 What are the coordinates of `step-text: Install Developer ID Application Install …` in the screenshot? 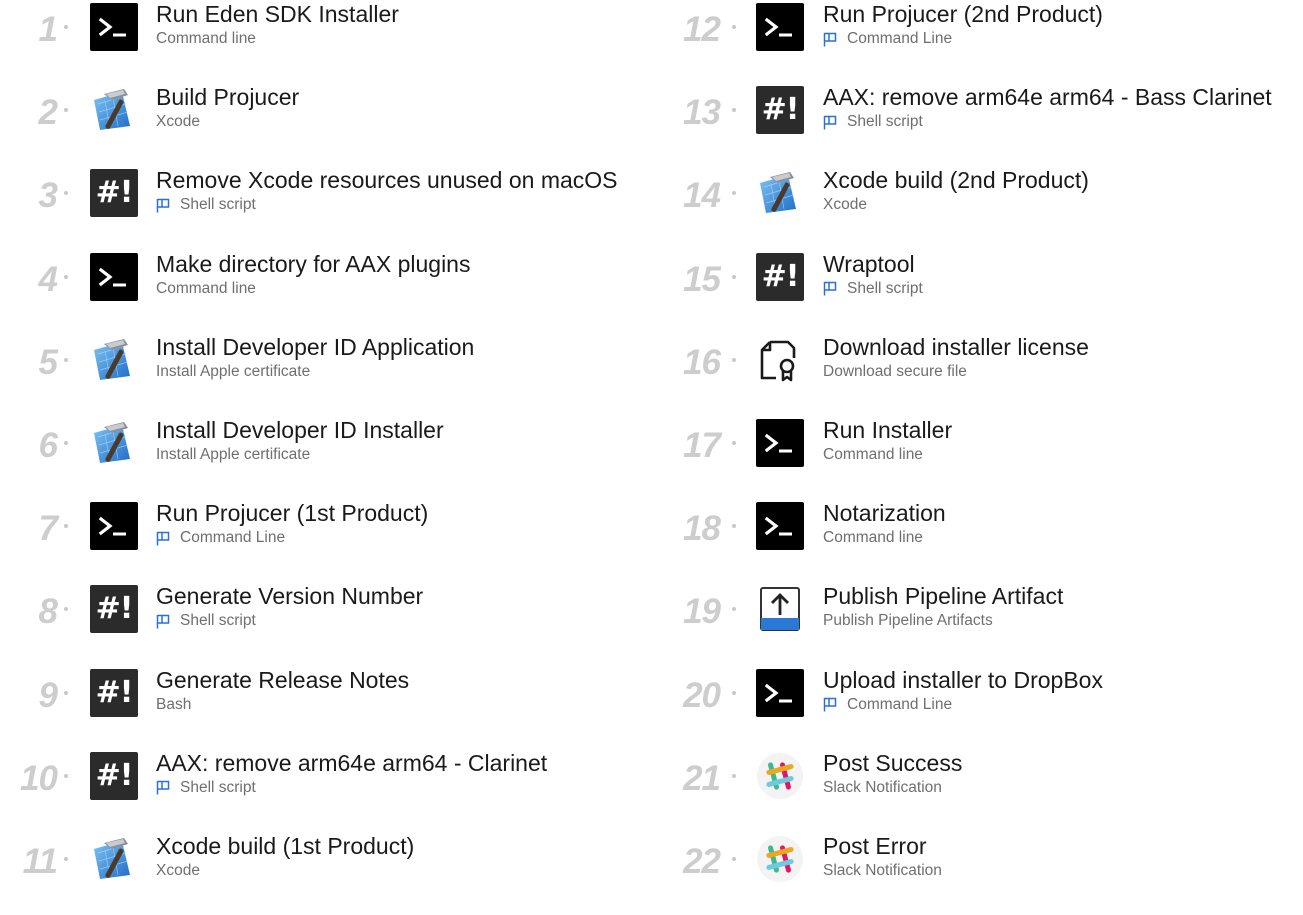 It's located at (315, 357).